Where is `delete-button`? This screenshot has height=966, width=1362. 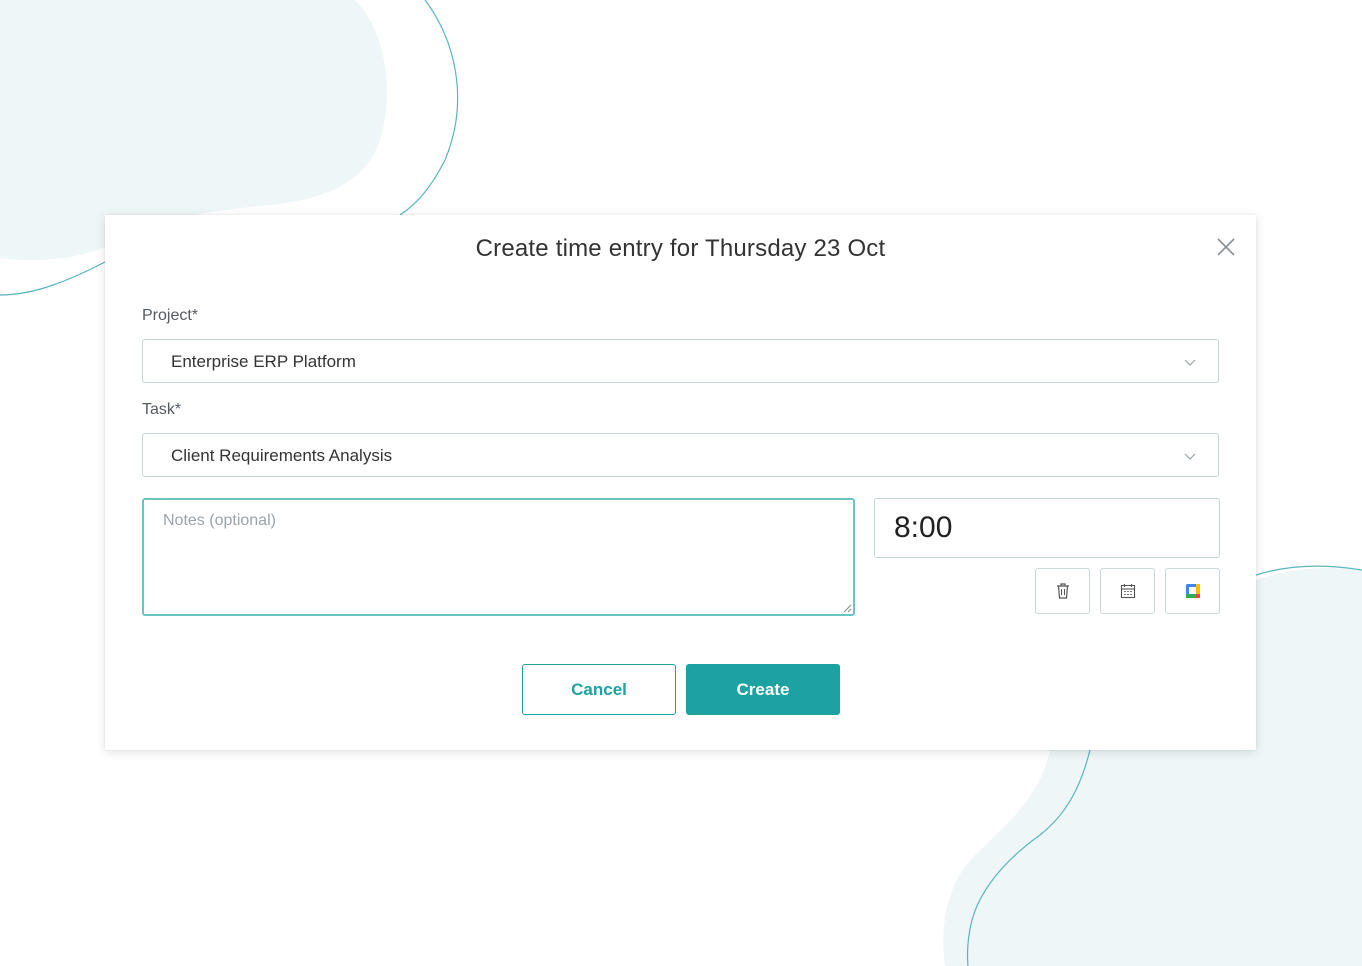
delete-button is located at coordinates (1062, 591).